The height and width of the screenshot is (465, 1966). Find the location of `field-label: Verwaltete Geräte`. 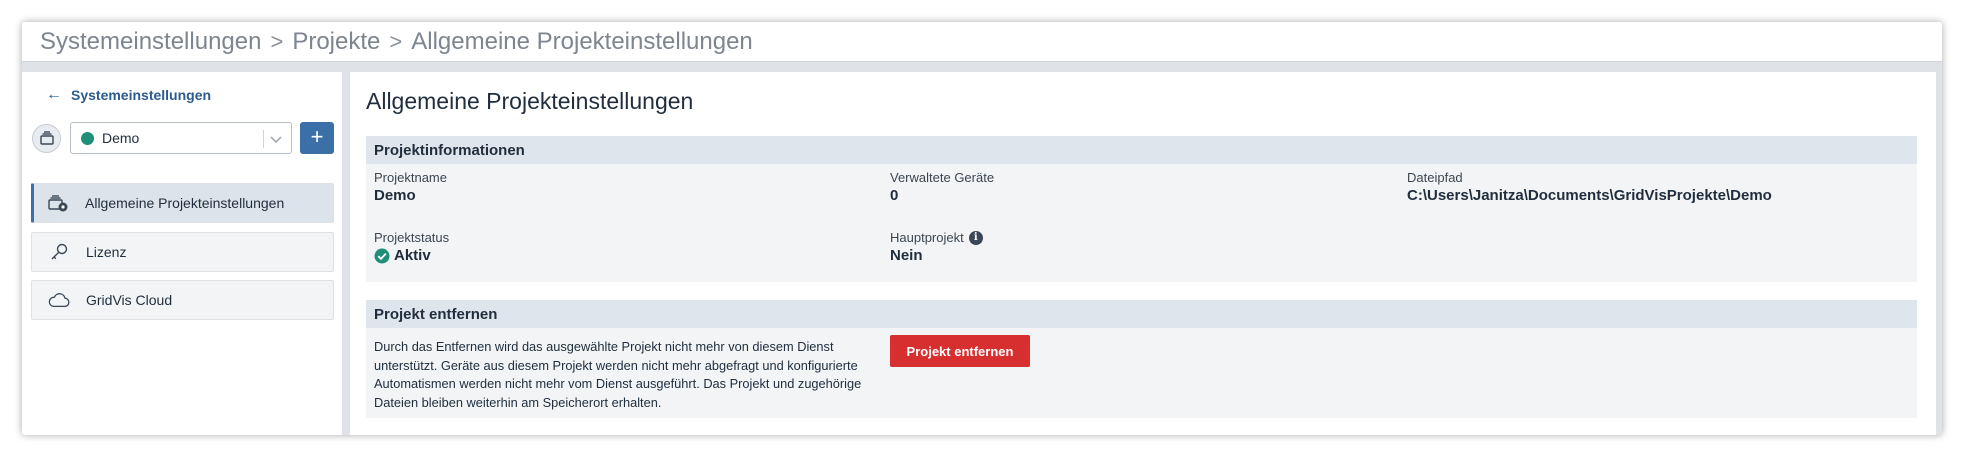

field-label: Verwaltete Geräte is located at coordinates (942, 177).